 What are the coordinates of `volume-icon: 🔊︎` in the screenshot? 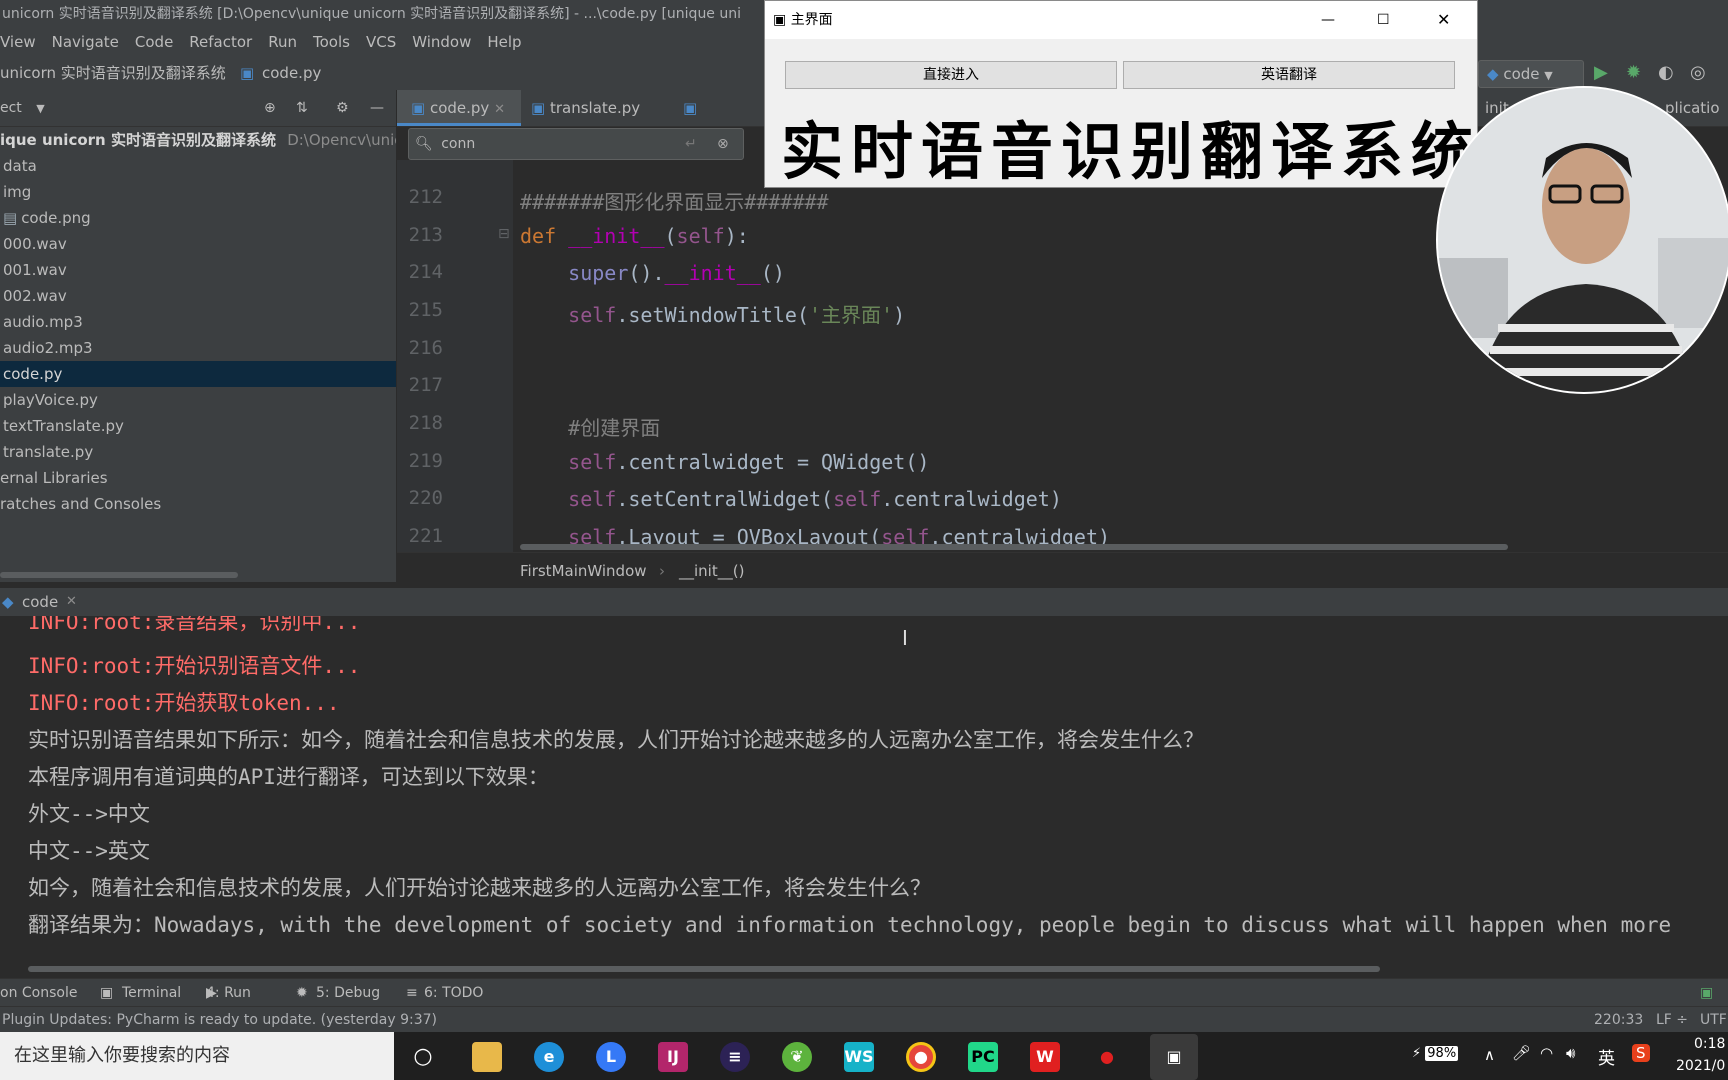 It's located at (1570, 1053).